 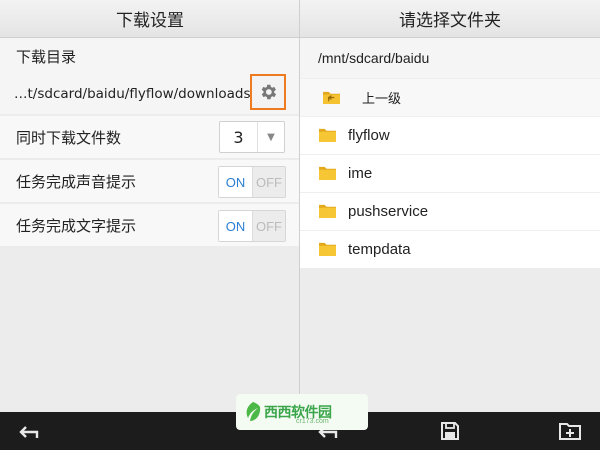 I want to click on text-notice-toggle: ON OFF, so click(x=252, y=226).